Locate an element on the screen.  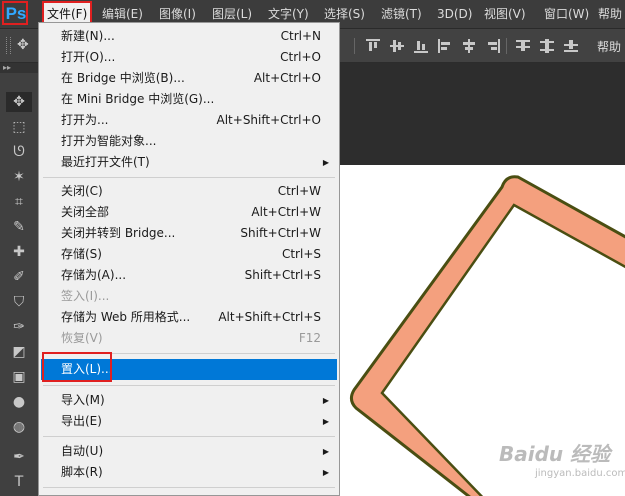
menu-item-save: 存储(S) Ctrl+S is located at coordinates (189, 254).